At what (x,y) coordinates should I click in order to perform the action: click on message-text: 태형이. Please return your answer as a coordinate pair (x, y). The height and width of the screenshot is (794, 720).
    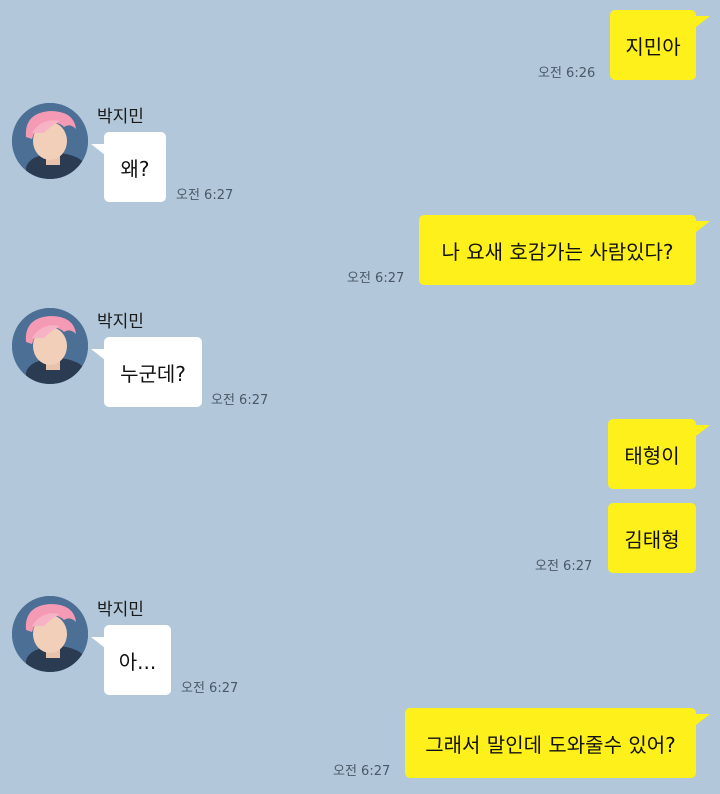
    Looking at the image, I should click on (652, 455).